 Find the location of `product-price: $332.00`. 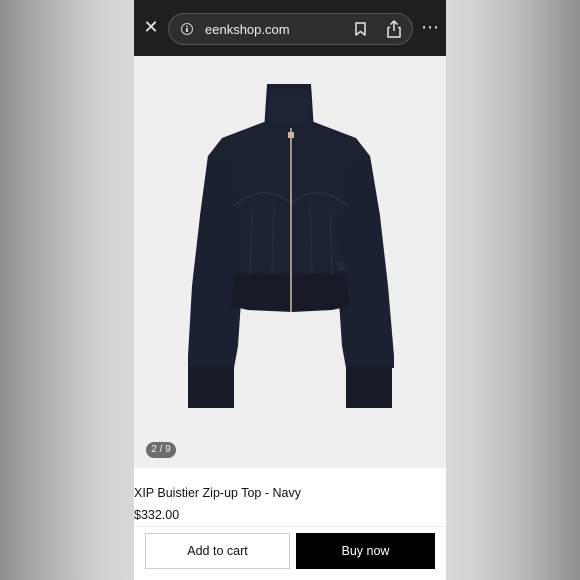

product-price: $332.00 is located at coordinates (157, 515).